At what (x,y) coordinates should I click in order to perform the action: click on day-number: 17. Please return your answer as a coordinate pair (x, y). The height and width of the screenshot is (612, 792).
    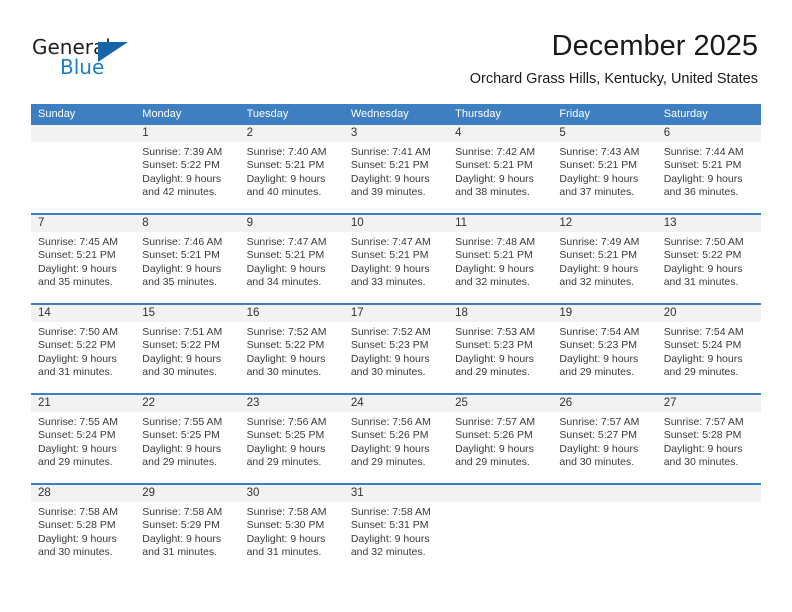
    Looking at the image, I should click on (396, 313).